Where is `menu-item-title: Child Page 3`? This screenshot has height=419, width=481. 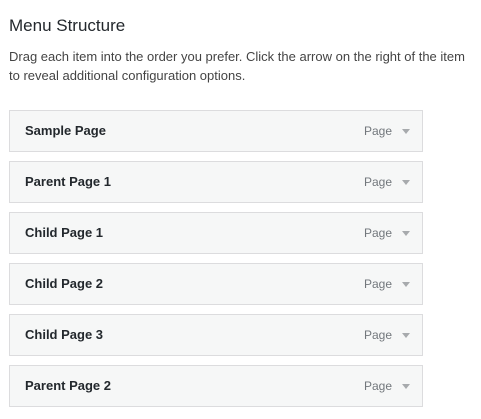
menu-item-title: Child Page 3 is located at coordinates (64, 334).